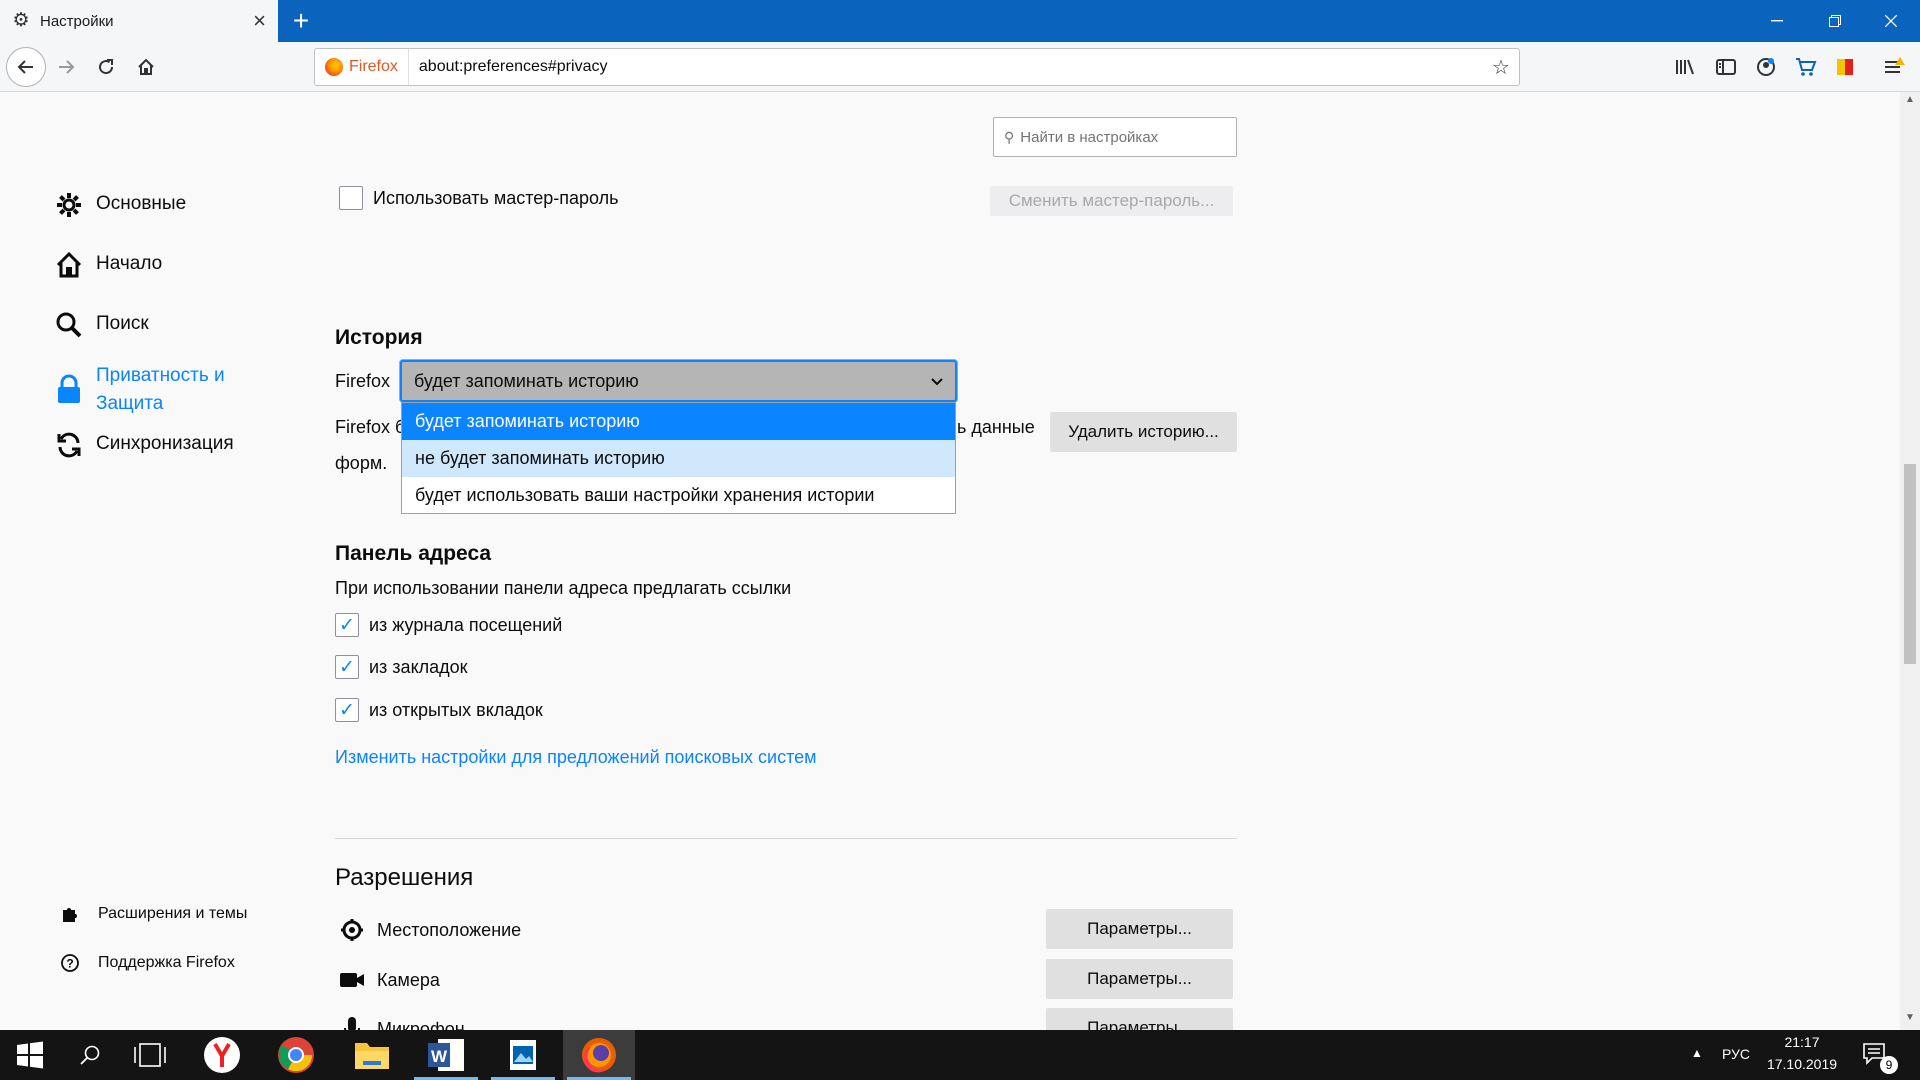  Describe the element at coordinates (347, 667) in the screenshot. I see `suggest-bookmarks-checkbox: ✓` at that location.